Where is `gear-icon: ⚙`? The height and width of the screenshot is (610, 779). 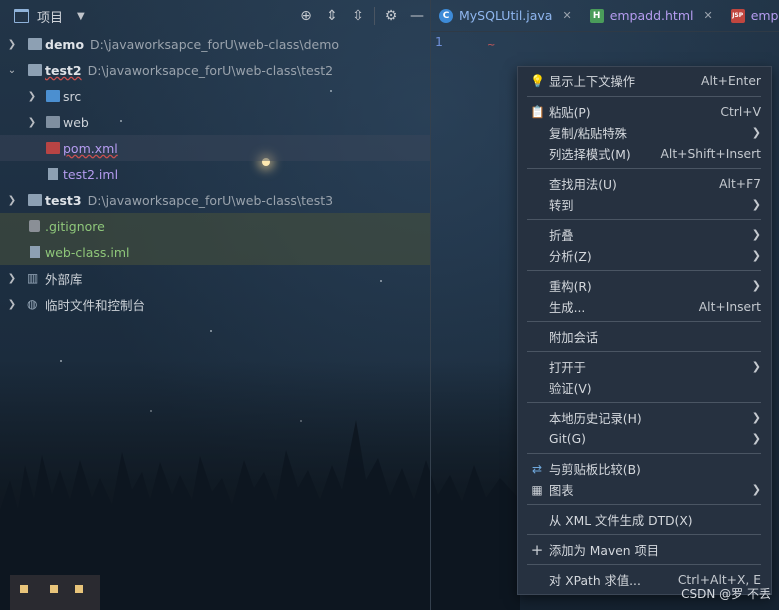 gear-icon: ⚙ is located at coordinates (391, 16).